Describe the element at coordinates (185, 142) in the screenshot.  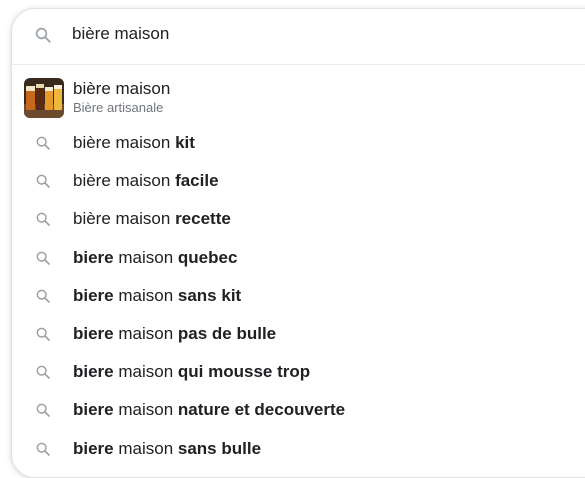
I see `suggestion-completion: kit` at that location.